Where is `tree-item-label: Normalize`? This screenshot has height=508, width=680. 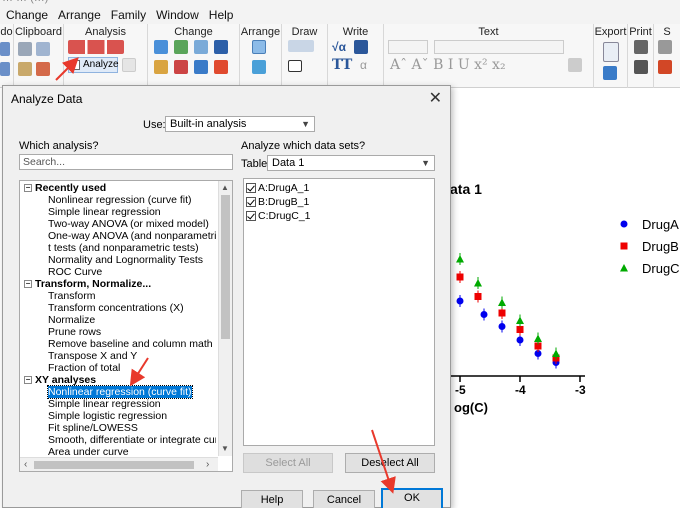
tree-item-label: Normalize is located at coordinates (72, 320).